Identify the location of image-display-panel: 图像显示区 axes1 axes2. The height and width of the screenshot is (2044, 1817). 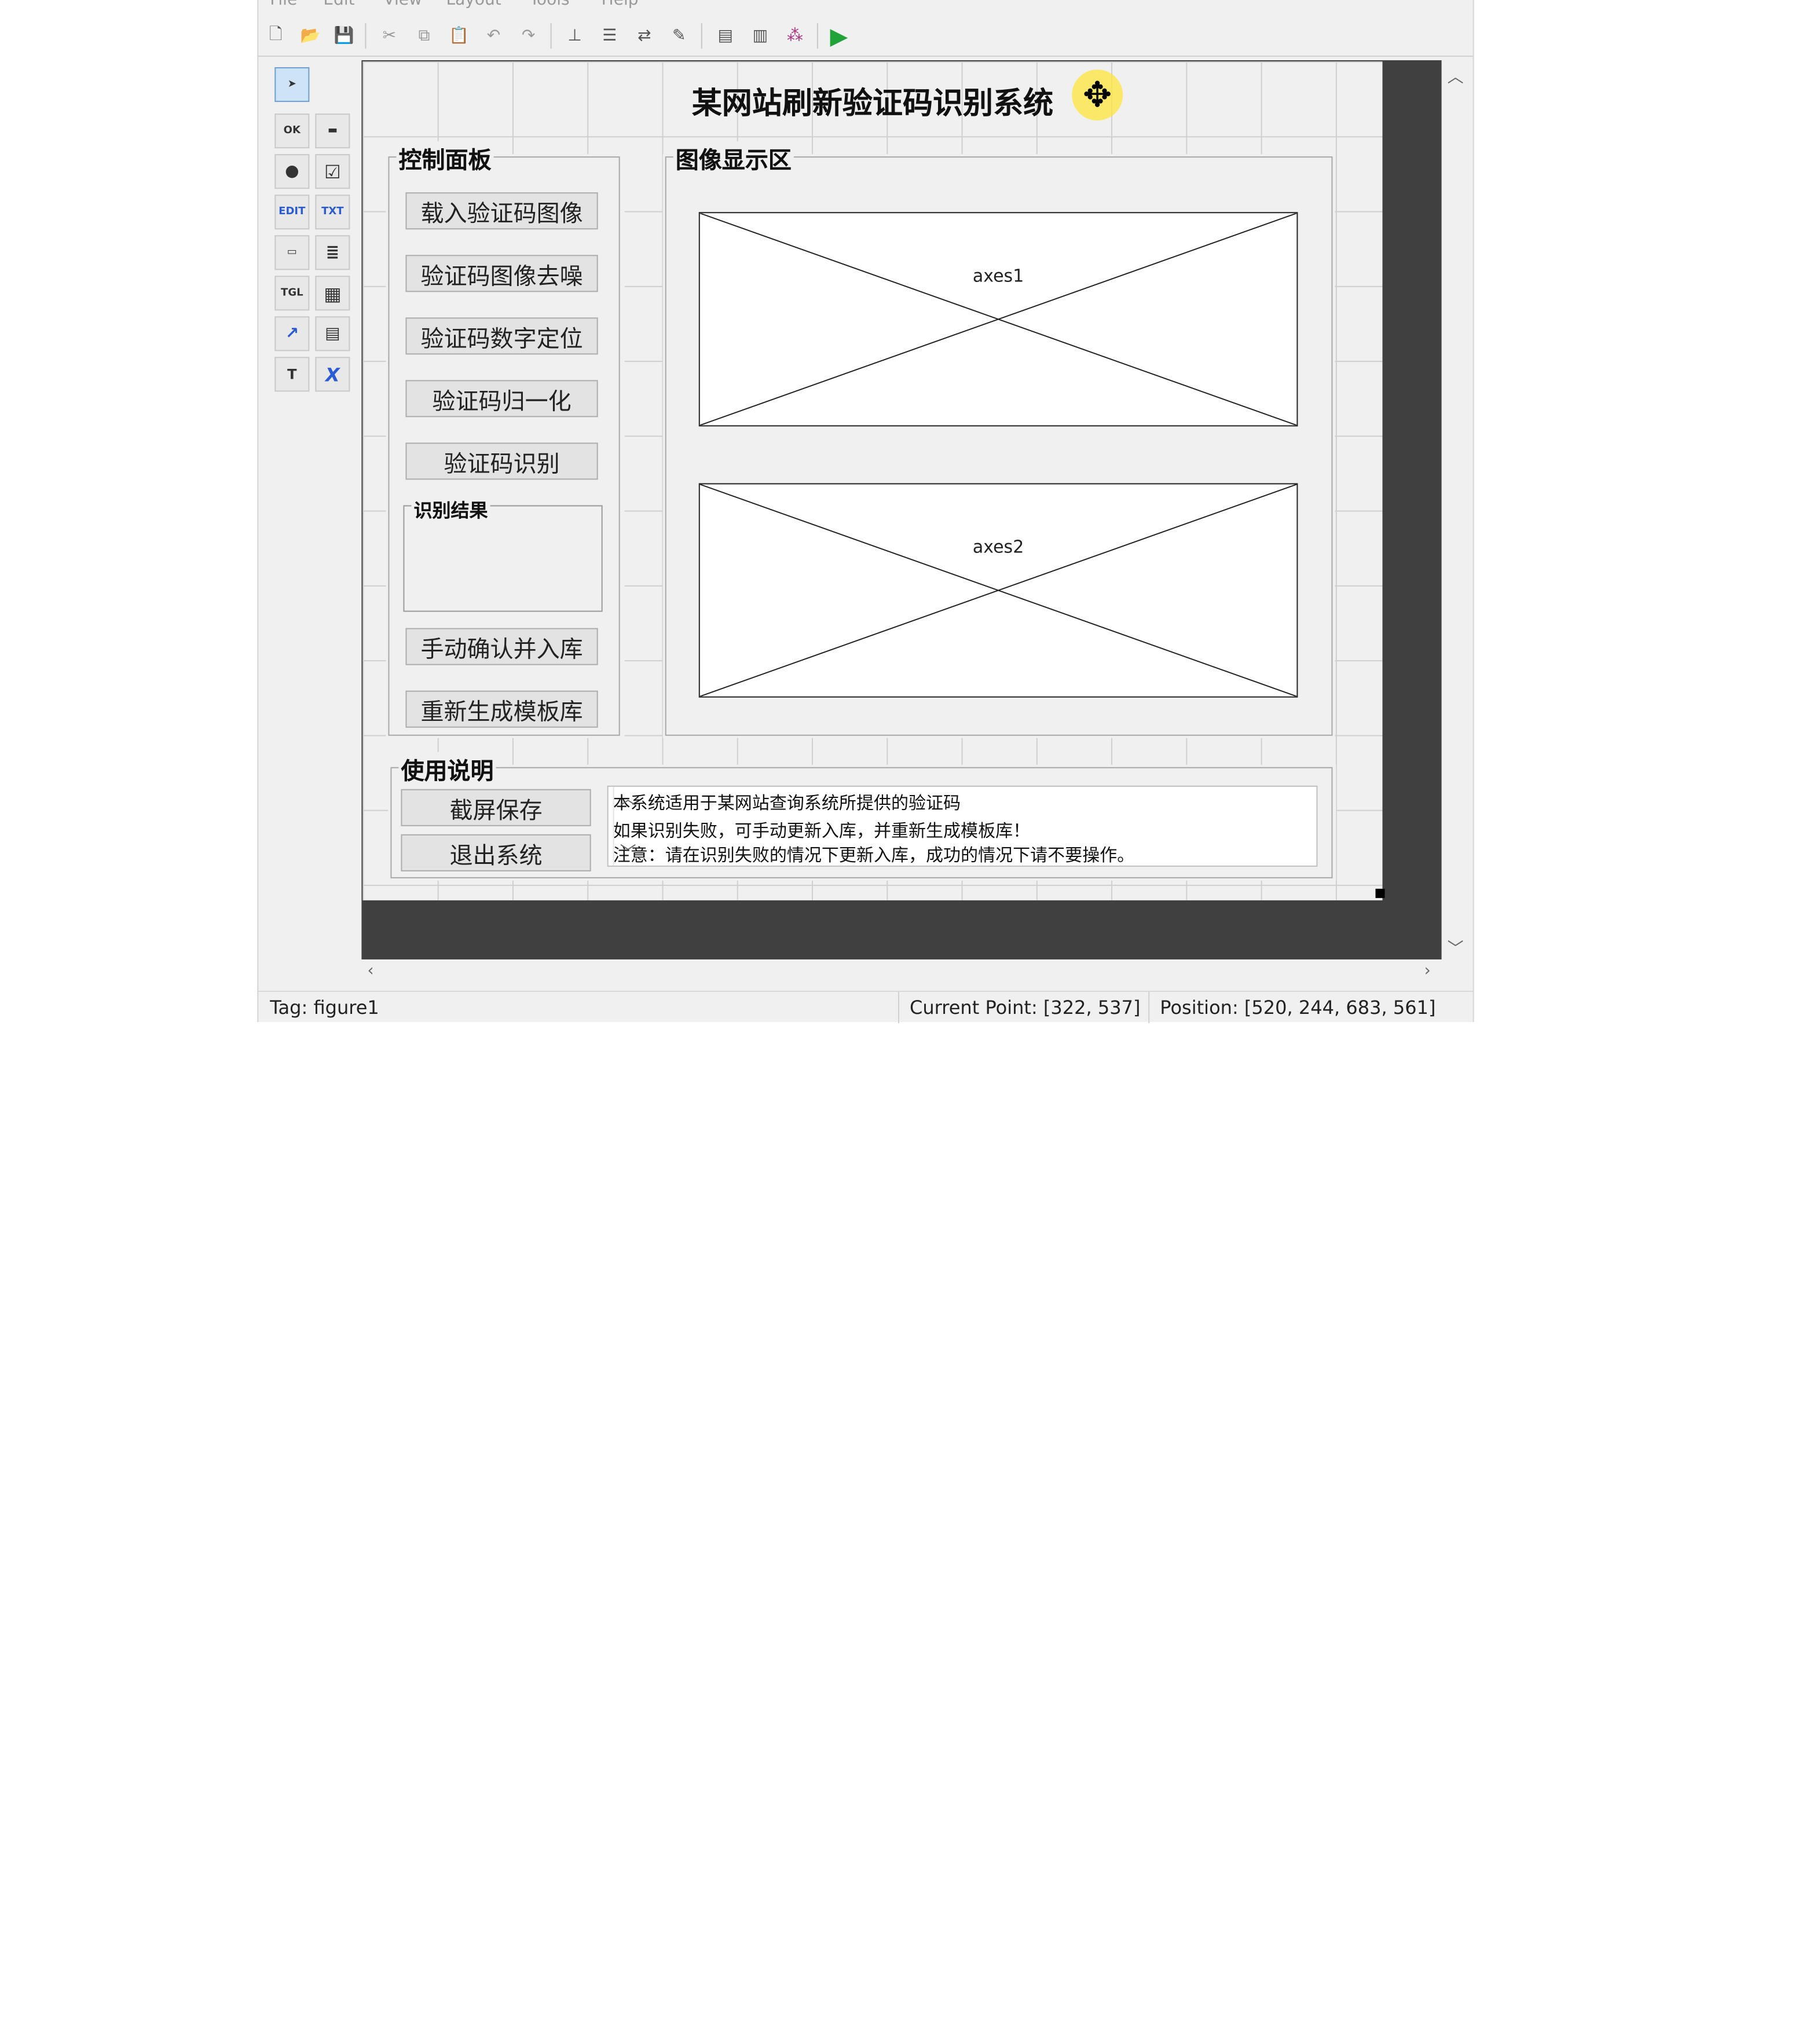
(999, 438).